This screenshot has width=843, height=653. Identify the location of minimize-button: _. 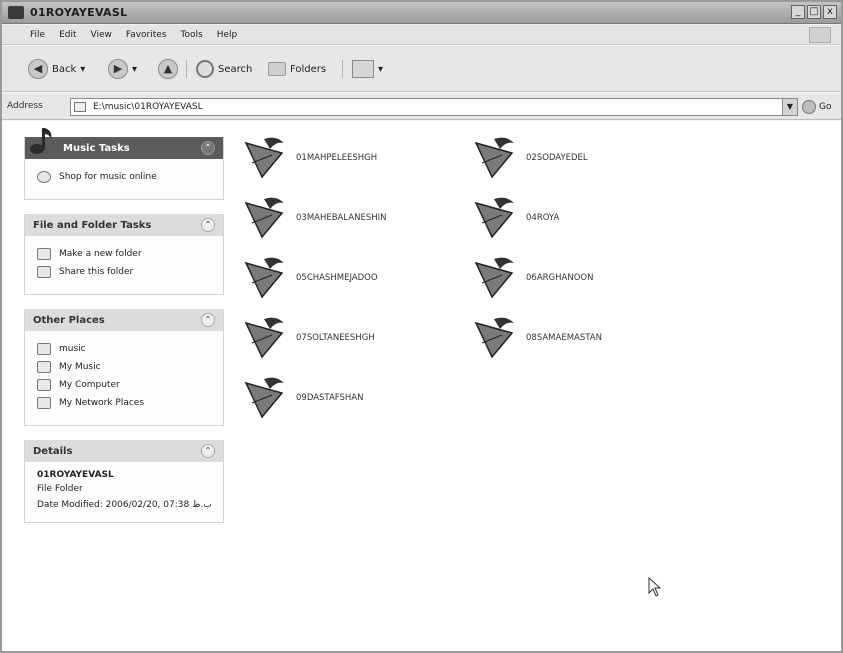
(798, 12).